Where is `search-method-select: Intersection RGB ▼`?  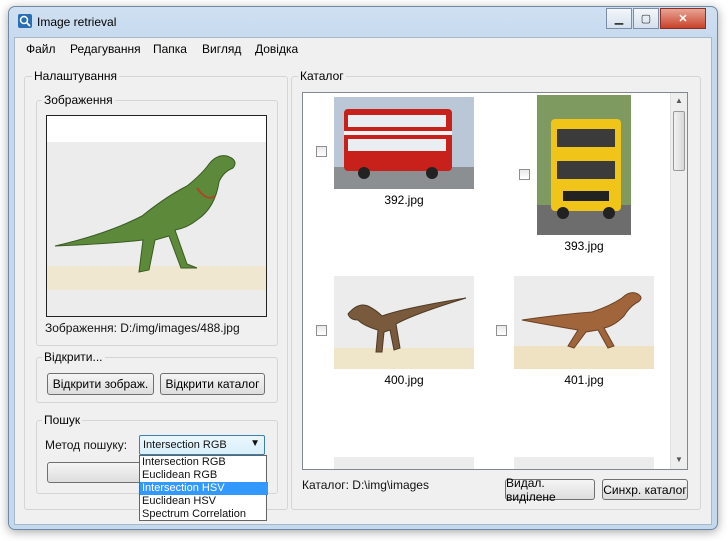 search-method-select: Intersection RGB ▼ is located at coordinates (202, 445).